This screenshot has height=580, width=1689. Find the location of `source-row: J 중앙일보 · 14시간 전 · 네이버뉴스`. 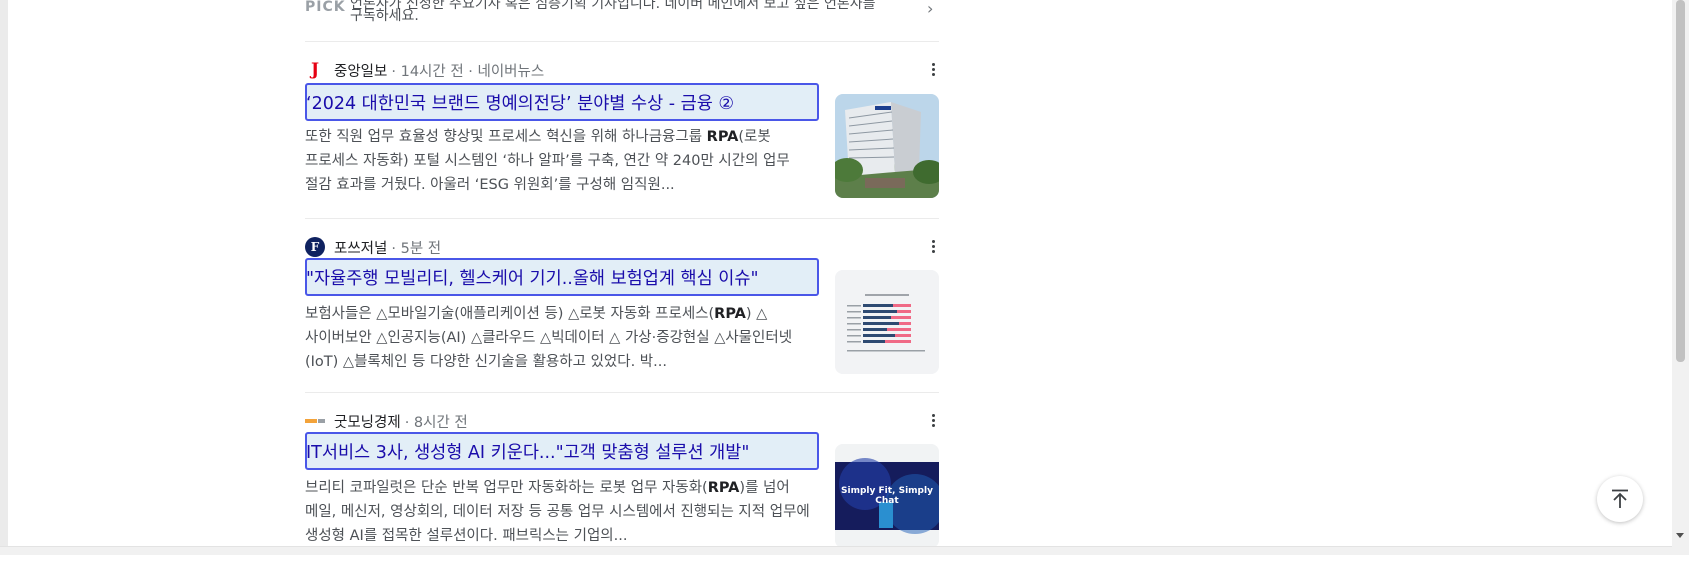

source-row: J 중앙일보 · 14시간 전 · 네이버뉴스 is located at coordinates (424, 70).